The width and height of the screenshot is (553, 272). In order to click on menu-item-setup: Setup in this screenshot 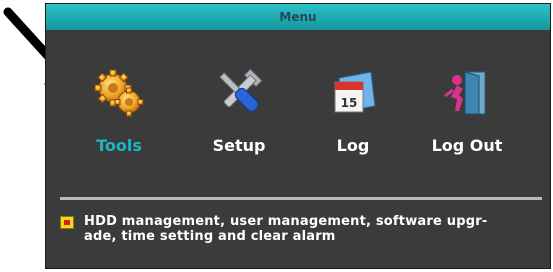, I will do `click(239, 109)`.